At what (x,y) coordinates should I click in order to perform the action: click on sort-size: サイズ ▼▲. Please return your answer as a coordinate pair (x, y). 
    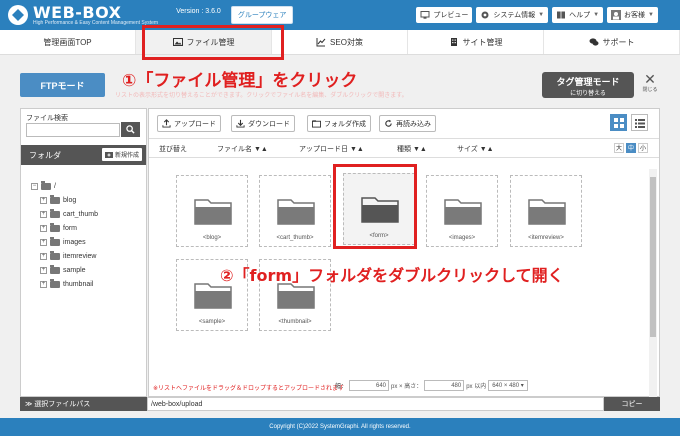
    Looking at the image, I should click on (475, 149).